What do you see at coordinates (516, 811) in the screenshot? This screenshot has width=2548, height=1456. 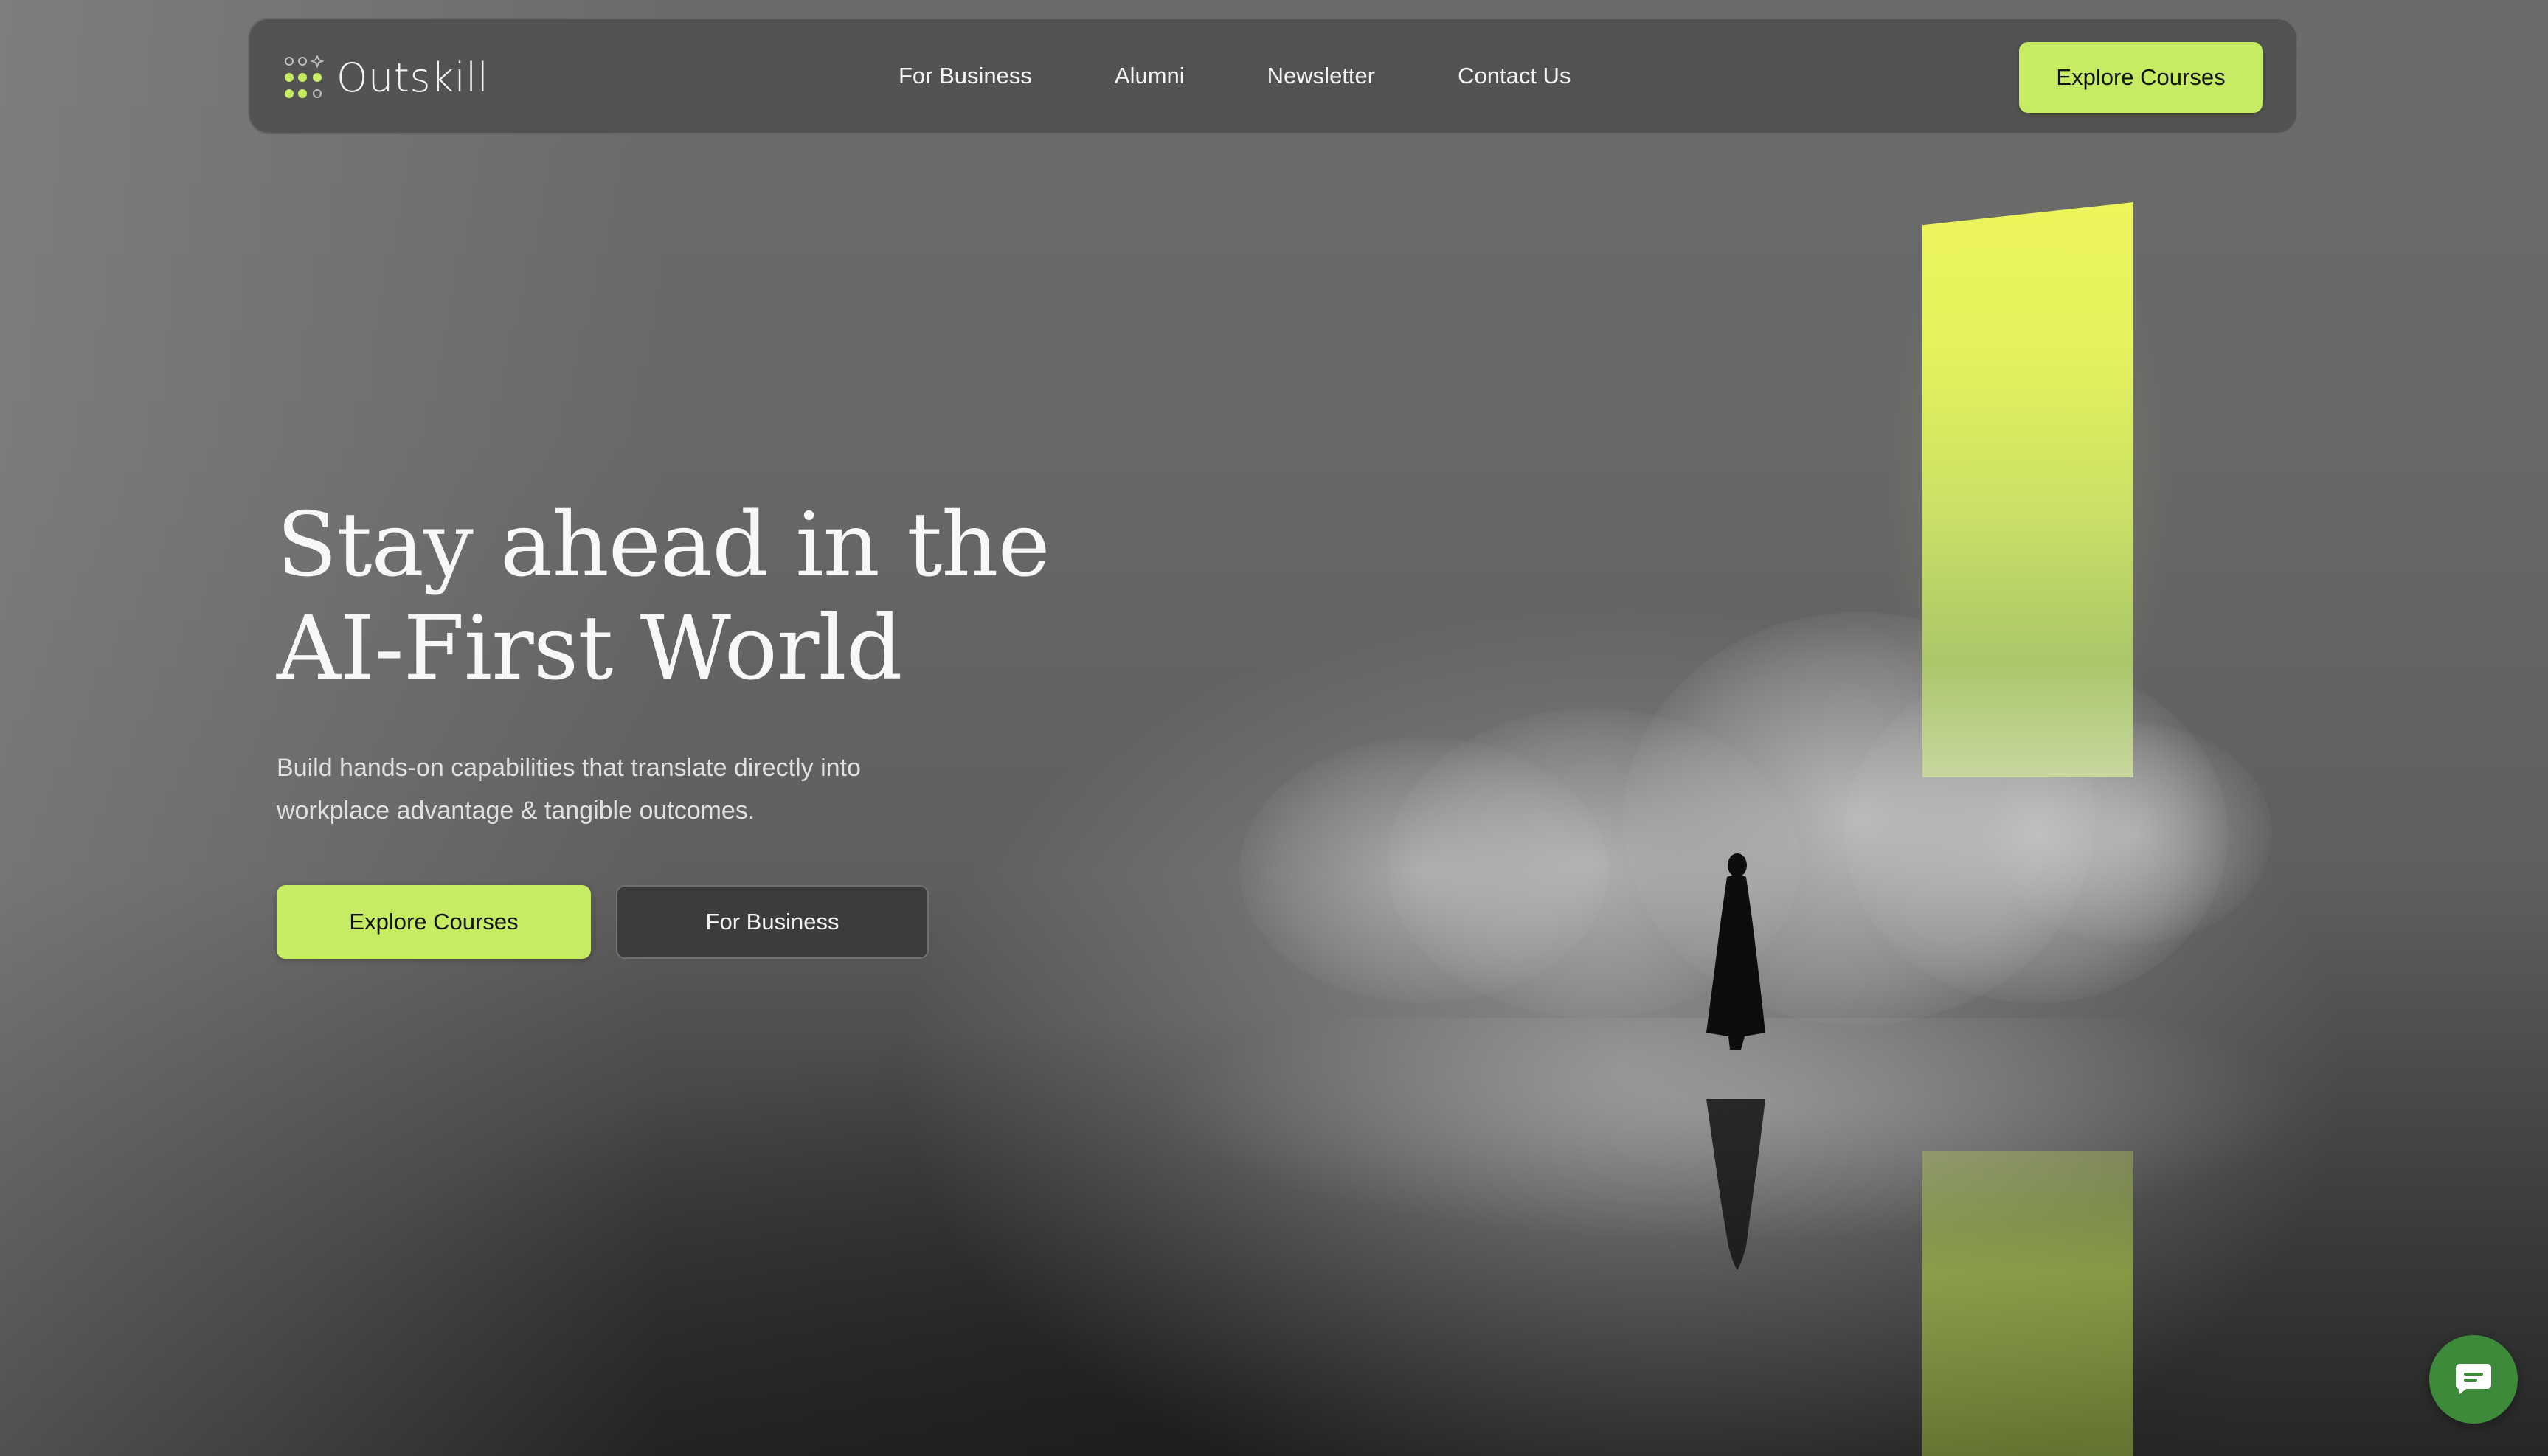 I see `hero-subtitle-line-2: workplace advantage & tangible outcomes.` at bounding box center [516, 811].